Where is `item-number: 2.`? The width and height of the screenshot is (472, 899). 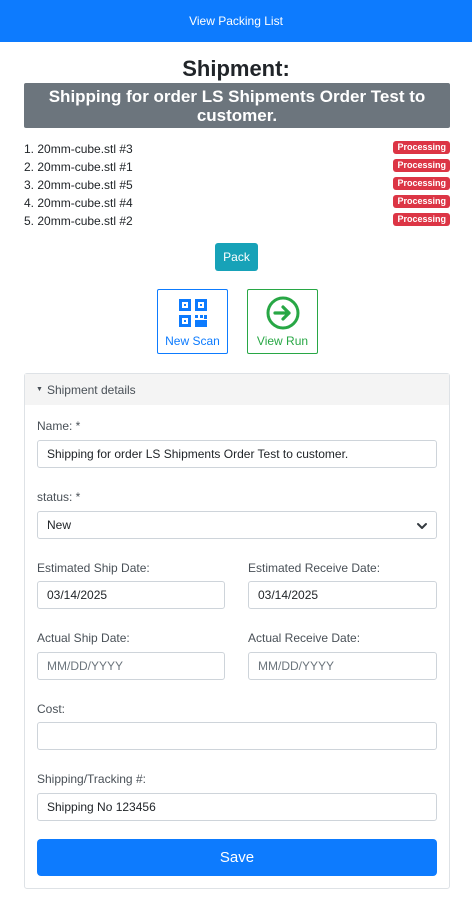 item-number: 2. is located at coordinates (29, 167).